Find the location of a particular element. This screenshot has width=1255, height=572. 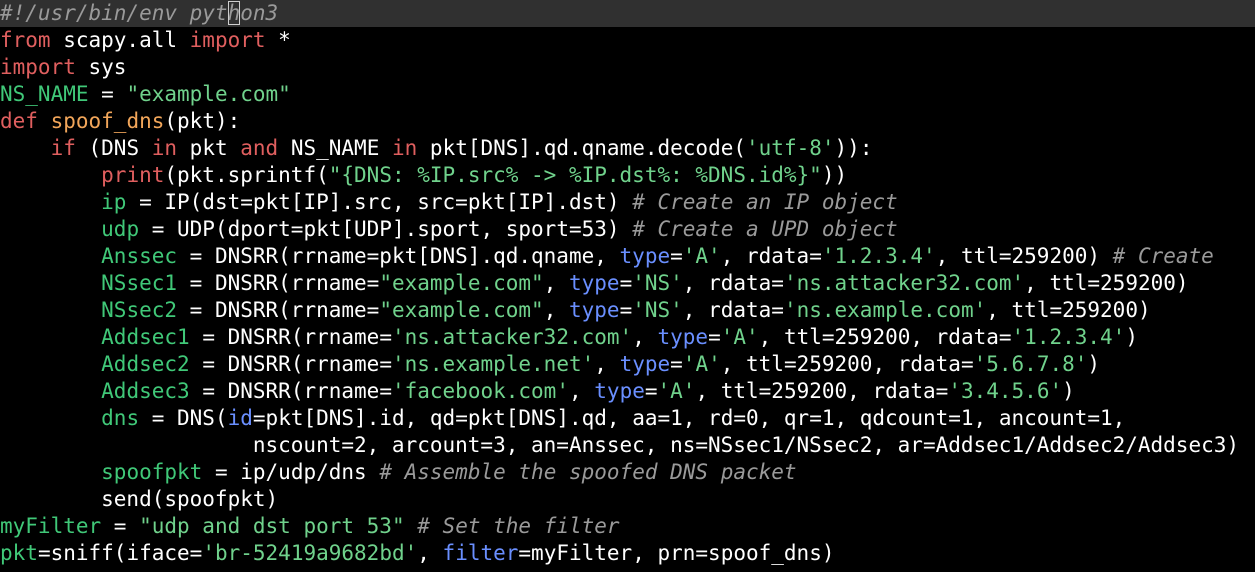

code-text: ) is located at coordinates (1068, 391).